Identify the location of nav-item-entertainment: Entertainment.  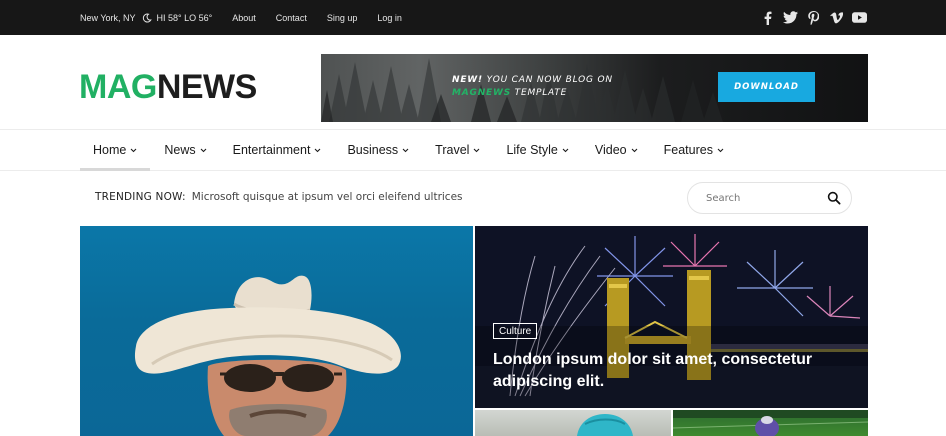
(277, 150).